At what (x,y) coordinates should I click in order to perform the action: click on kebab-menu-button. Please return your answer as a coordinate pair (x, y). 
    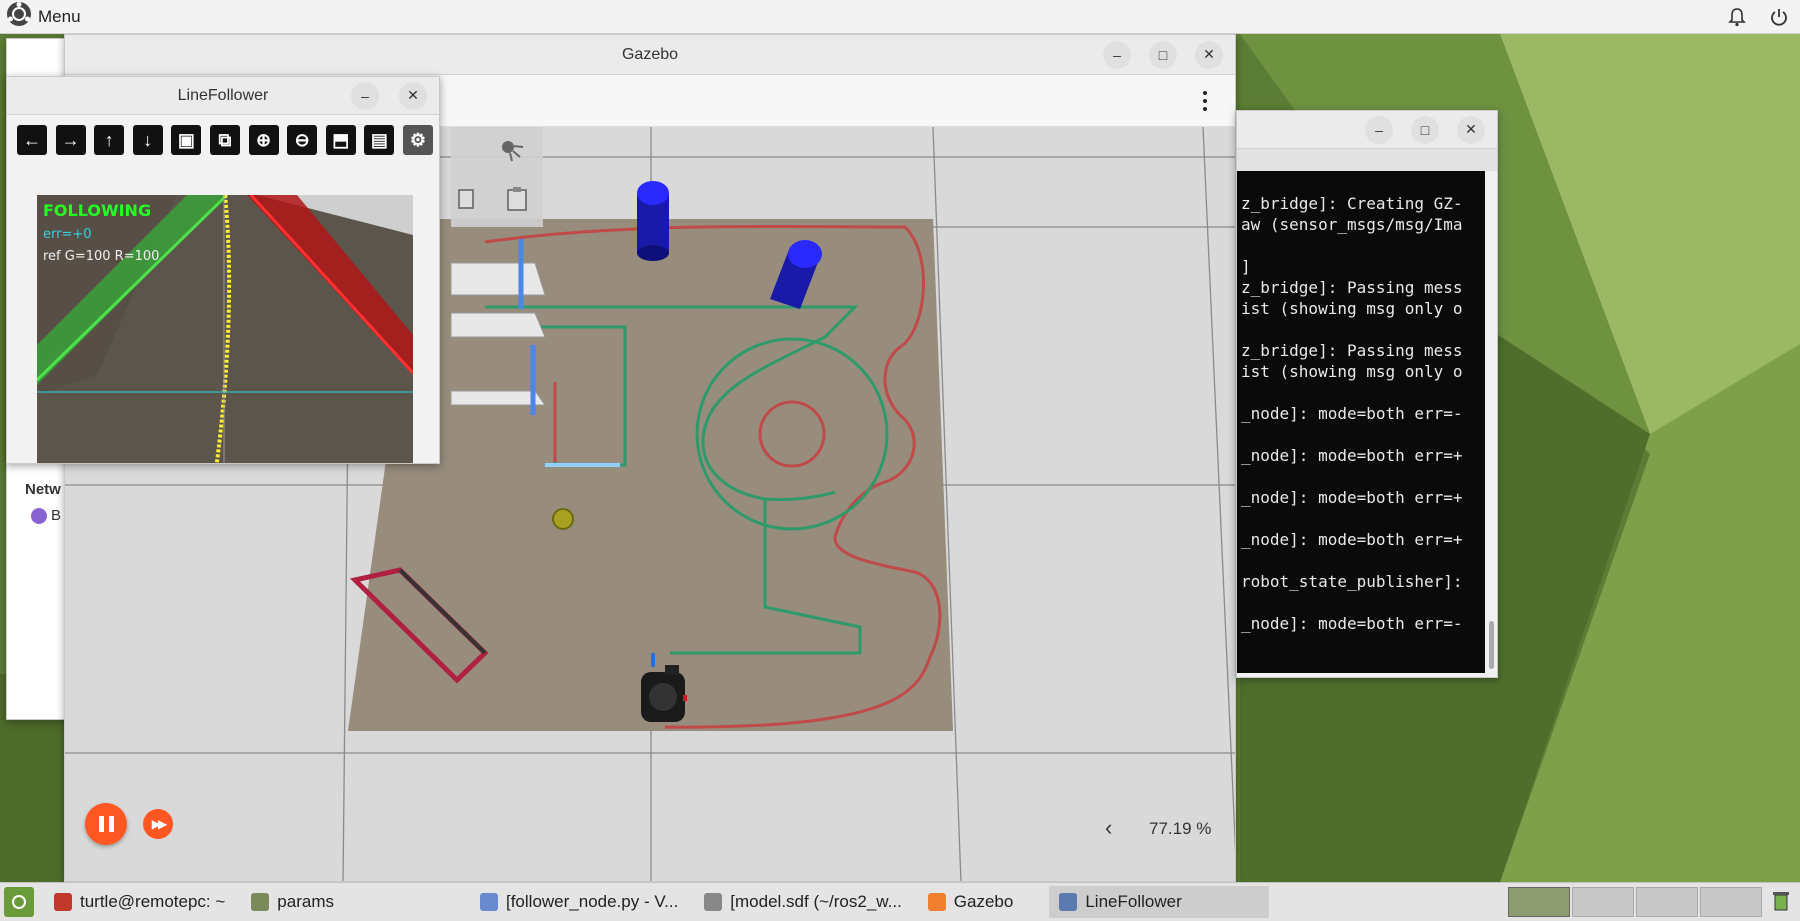
    Looking at the image, I should click on (1205, 101).